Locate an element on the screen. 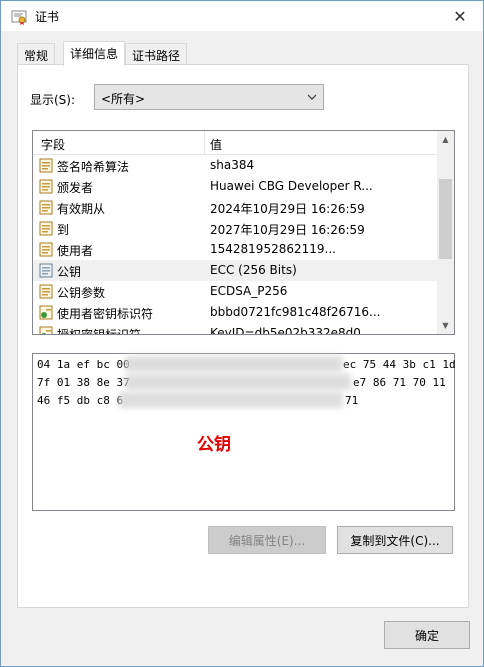 The height and width of the screenshot is (667, 484). field-value: ECDSA_P256 is located at coordinates (249, 291).